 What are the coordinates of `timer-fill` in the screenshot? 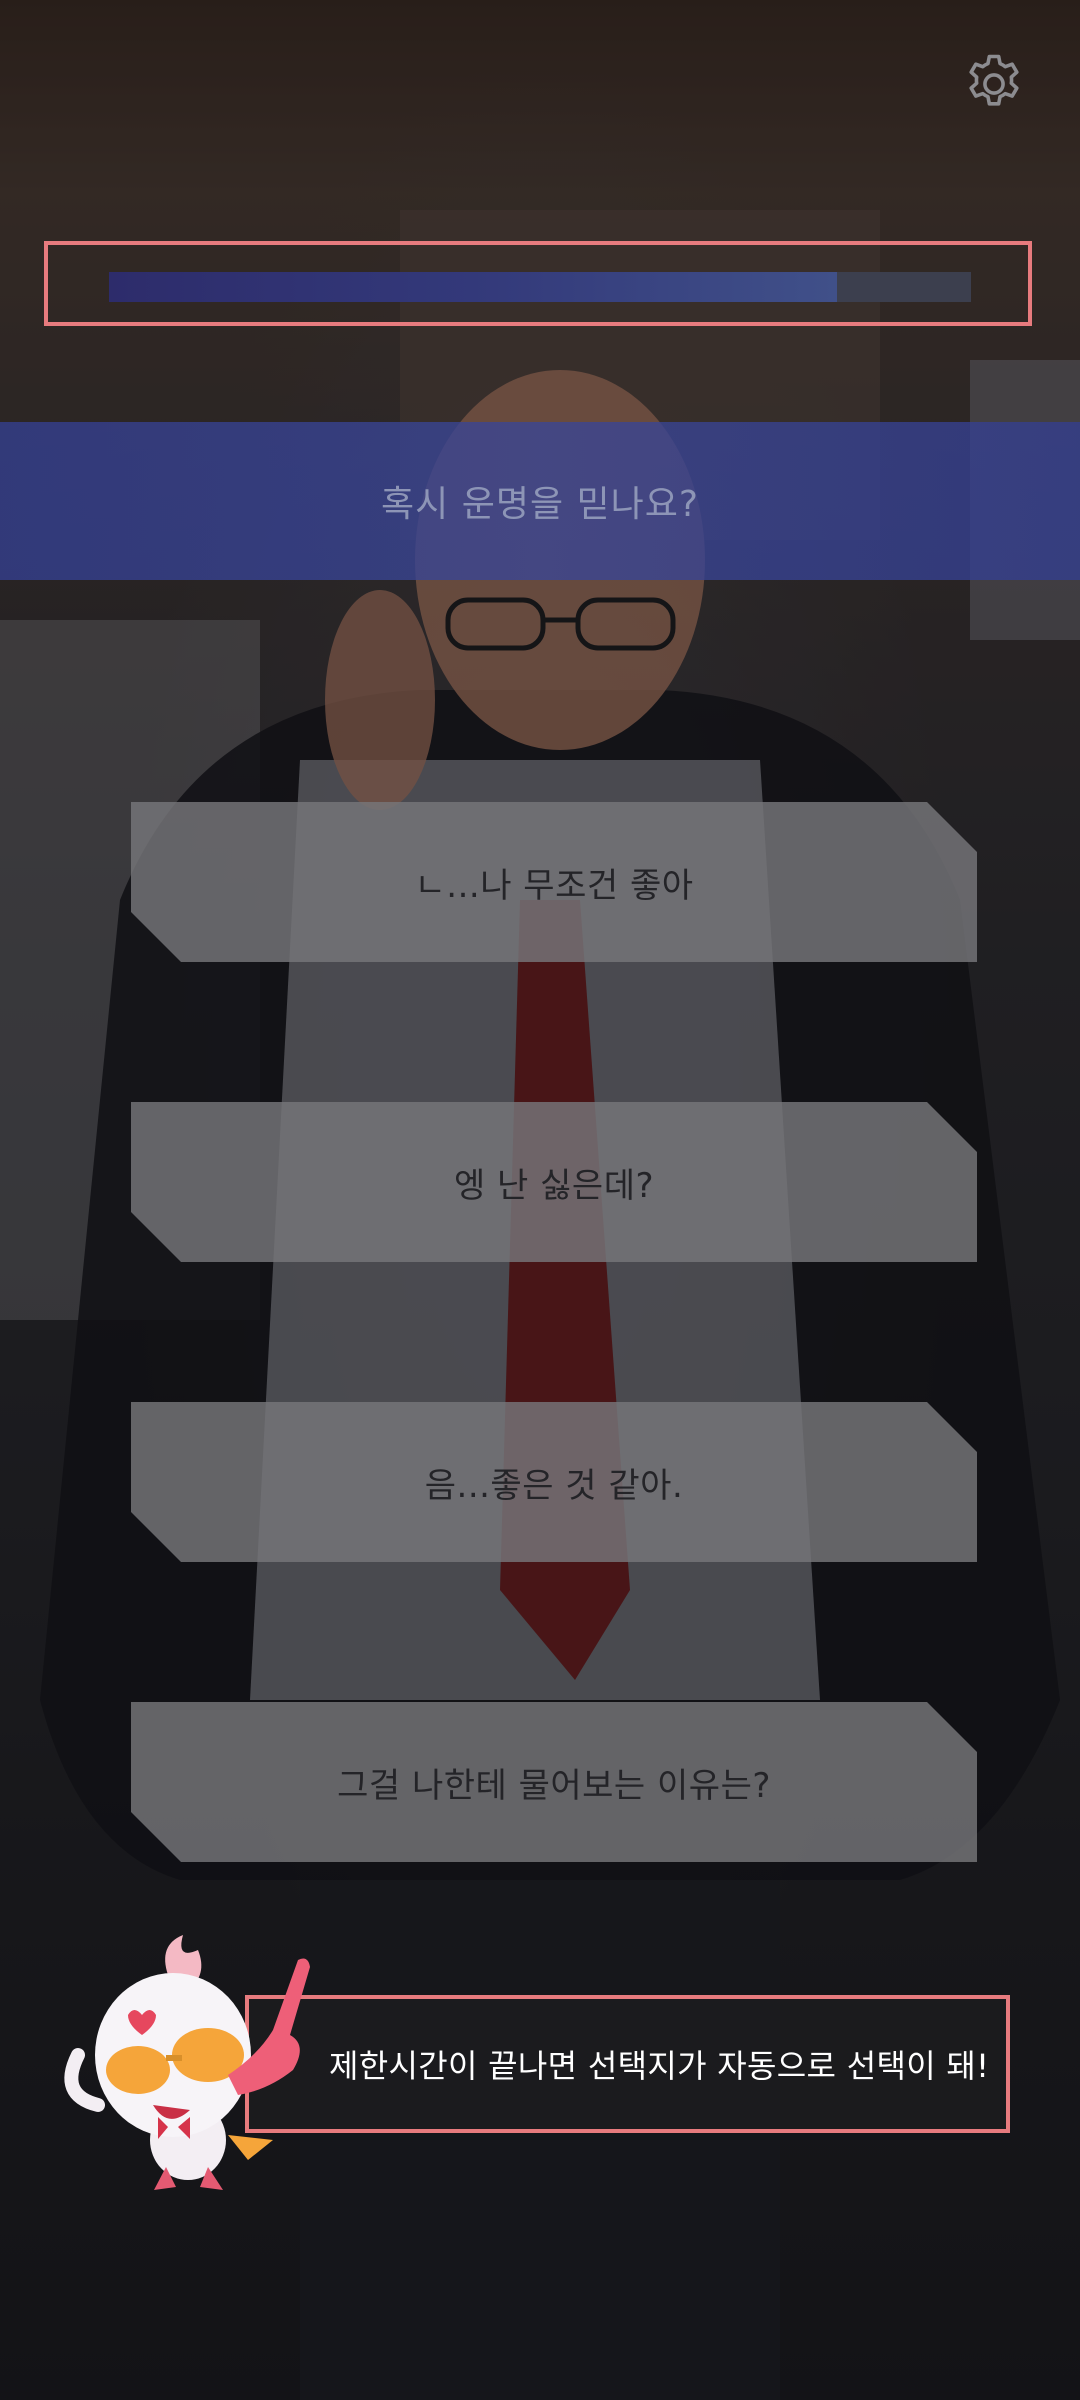 It's located at (473, 287).